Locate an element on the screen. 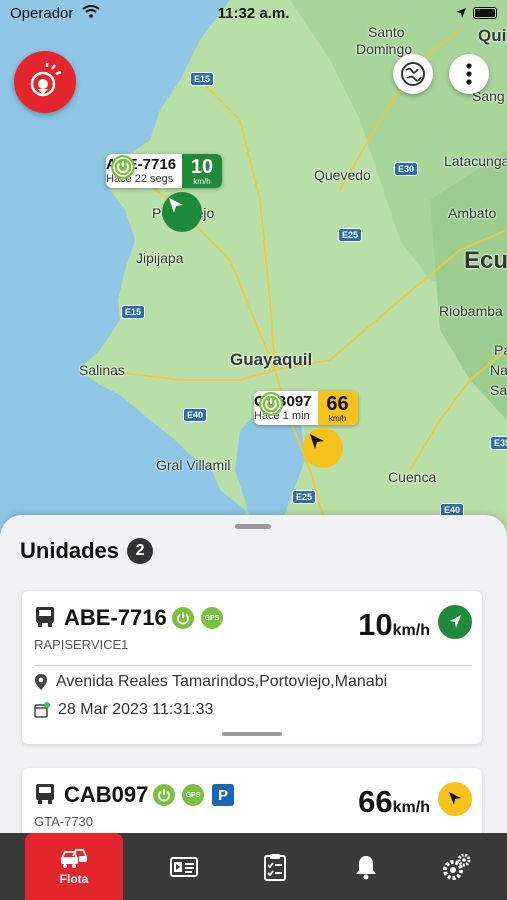 Image resolution: width=507 pixels, height=900 pixels. bell-icon is located at coordinates (366, 867).